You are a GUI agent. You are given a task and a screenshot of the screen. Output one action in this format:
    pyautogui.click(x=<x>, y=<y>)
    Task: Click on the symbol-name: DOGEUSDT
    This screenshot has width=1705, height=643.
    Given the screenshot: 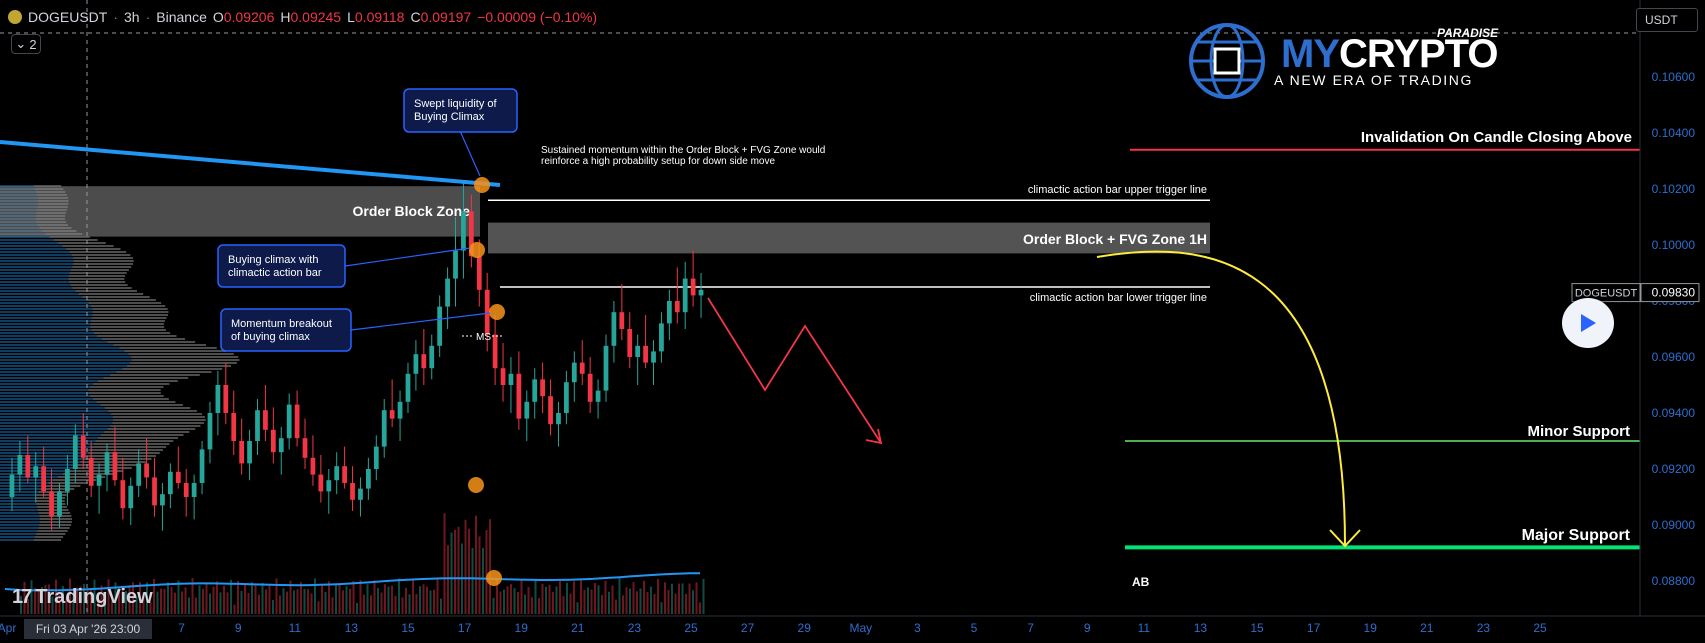 What is the action you would take?
    pyautogui.click(x=67, y=17)
    